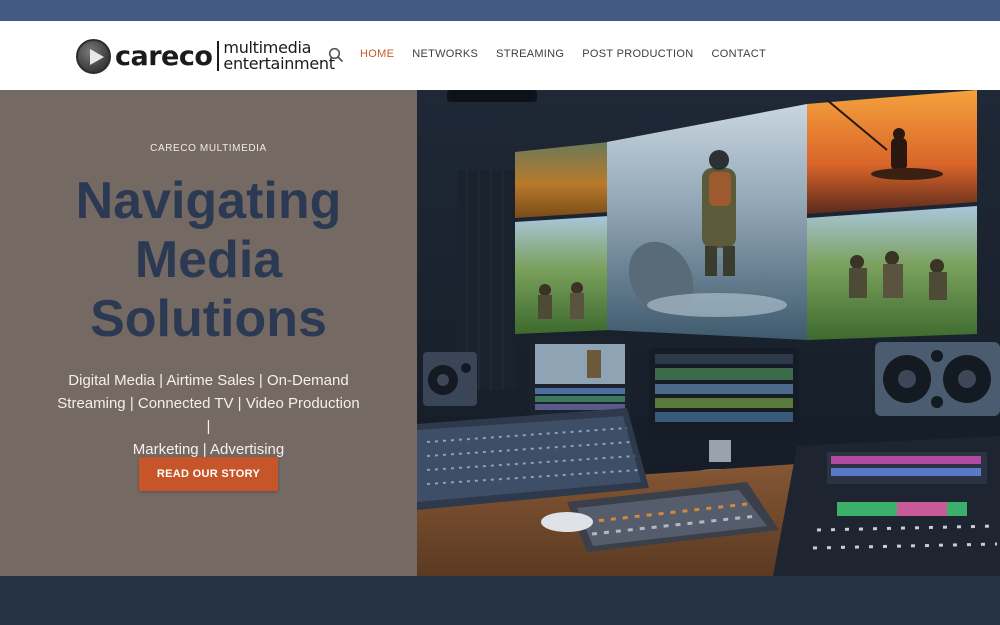 The image size is (1000, 625). Describe the element at coordinates (208, 148) in the screenshot. I see `hero-eyebrow: CARECO MULTIMEDIA` at that location.